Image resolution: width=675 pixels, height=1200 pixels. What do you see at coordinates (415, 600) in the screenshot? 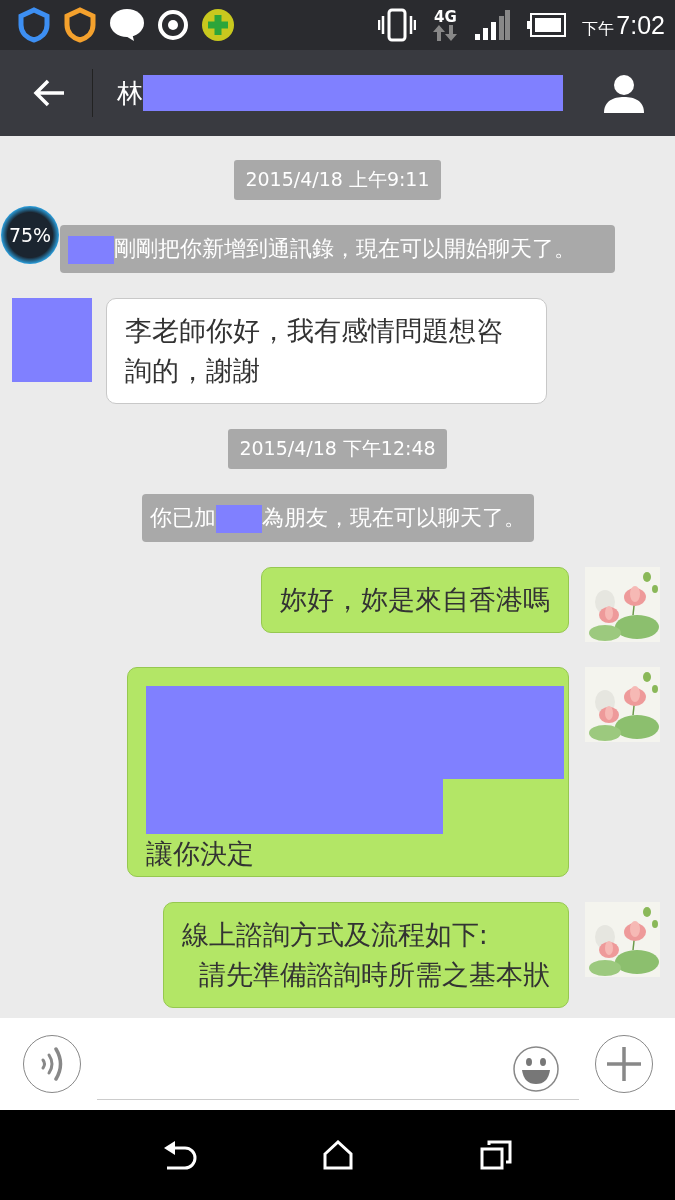
I see `message-text: 妳好，妳是來自香港嗎` at bounding box center [415, 600].